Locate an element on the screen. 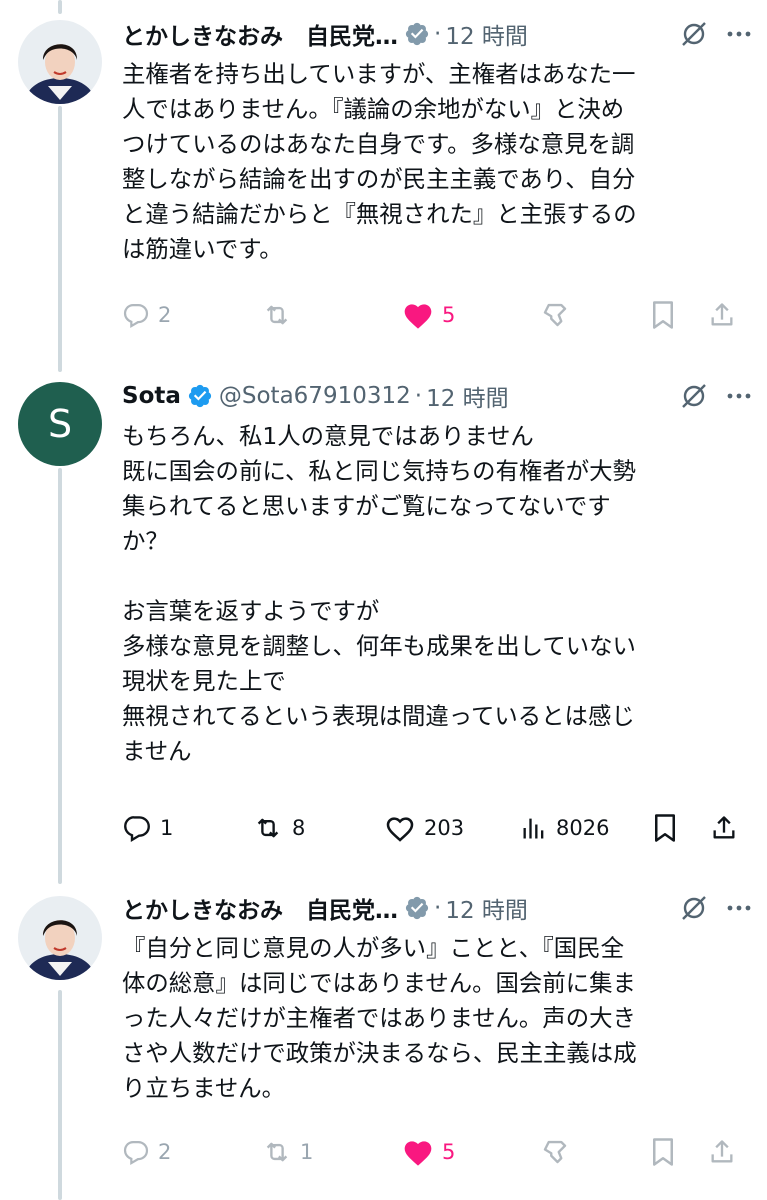 The width and height of the screenshot is (767, 1200). display-name: Sota is located at coordinates (151, 396).